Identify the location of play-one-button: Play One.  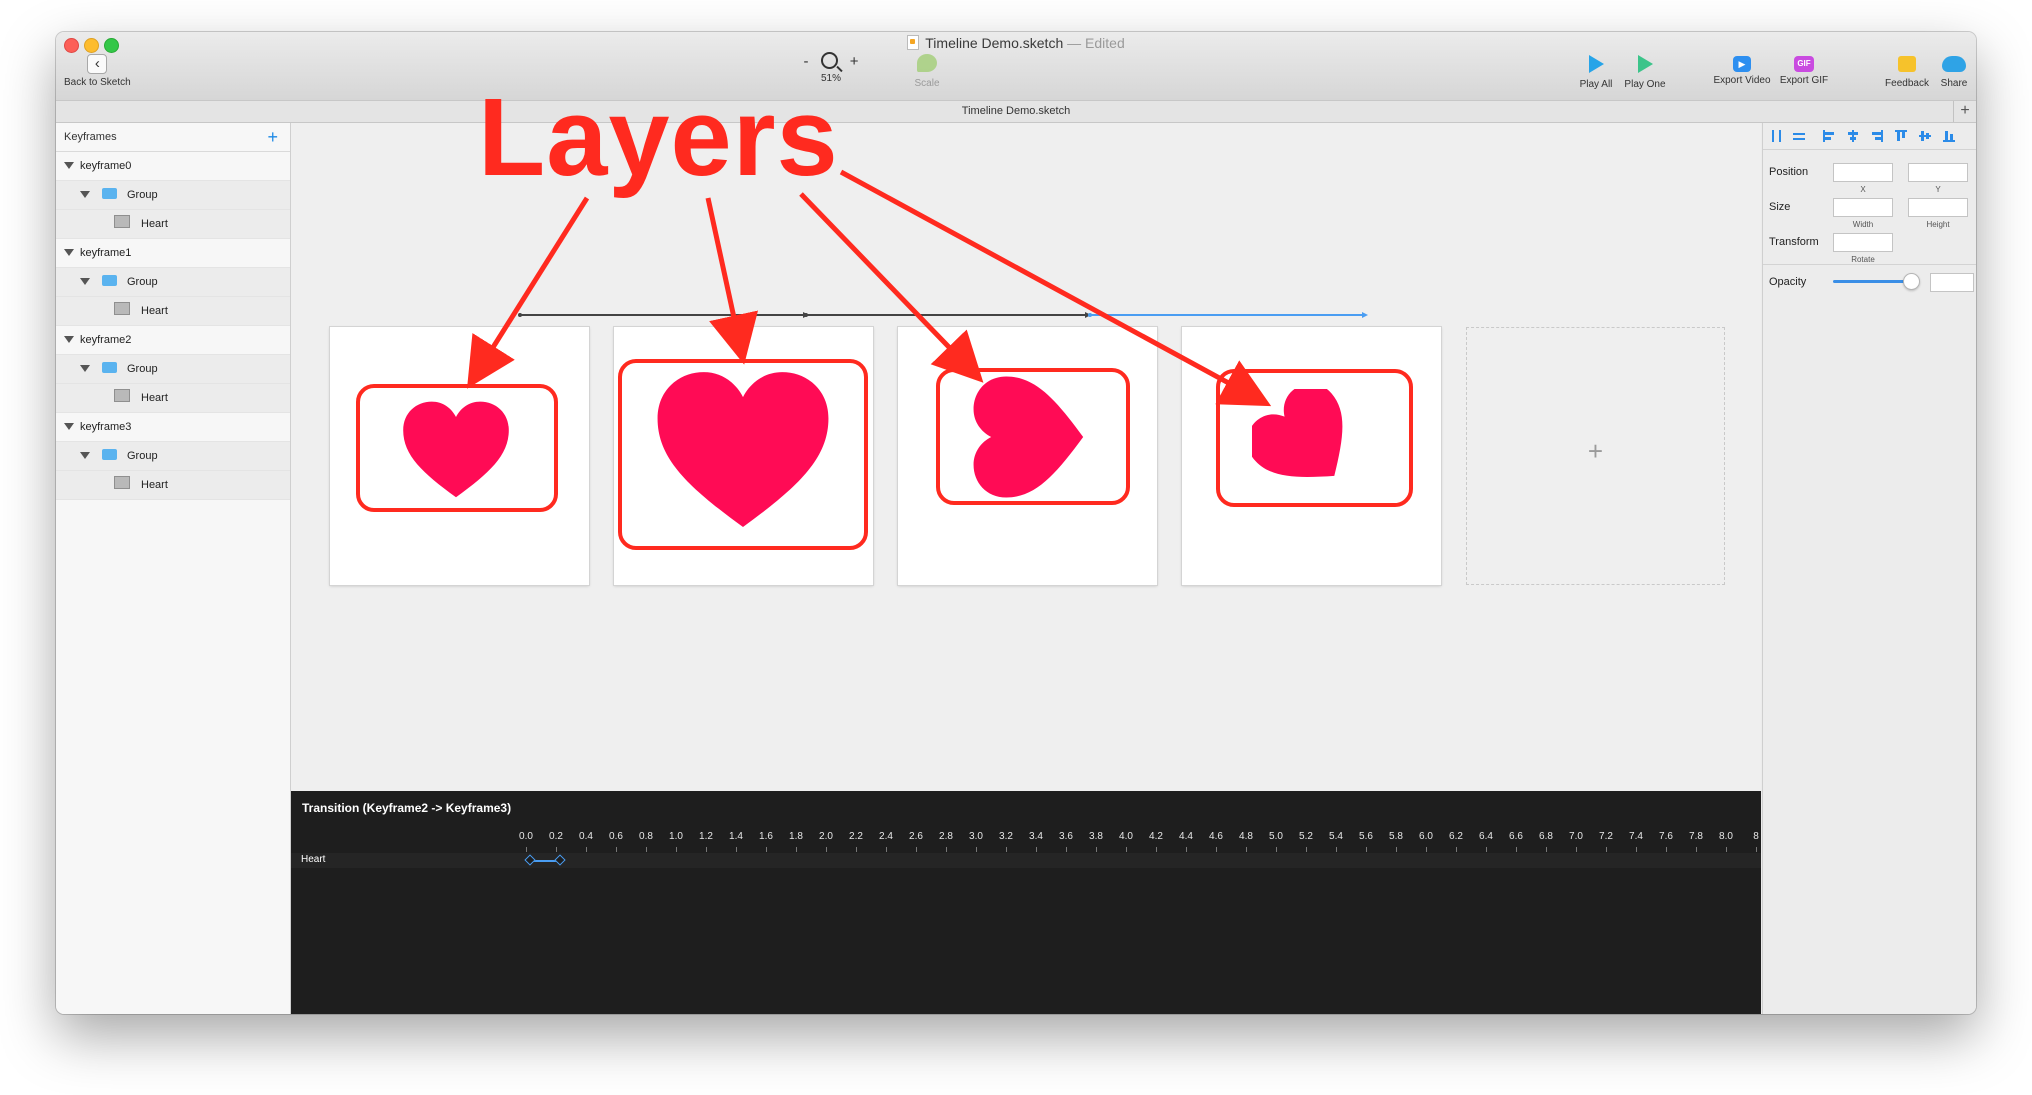
(1645, 72).